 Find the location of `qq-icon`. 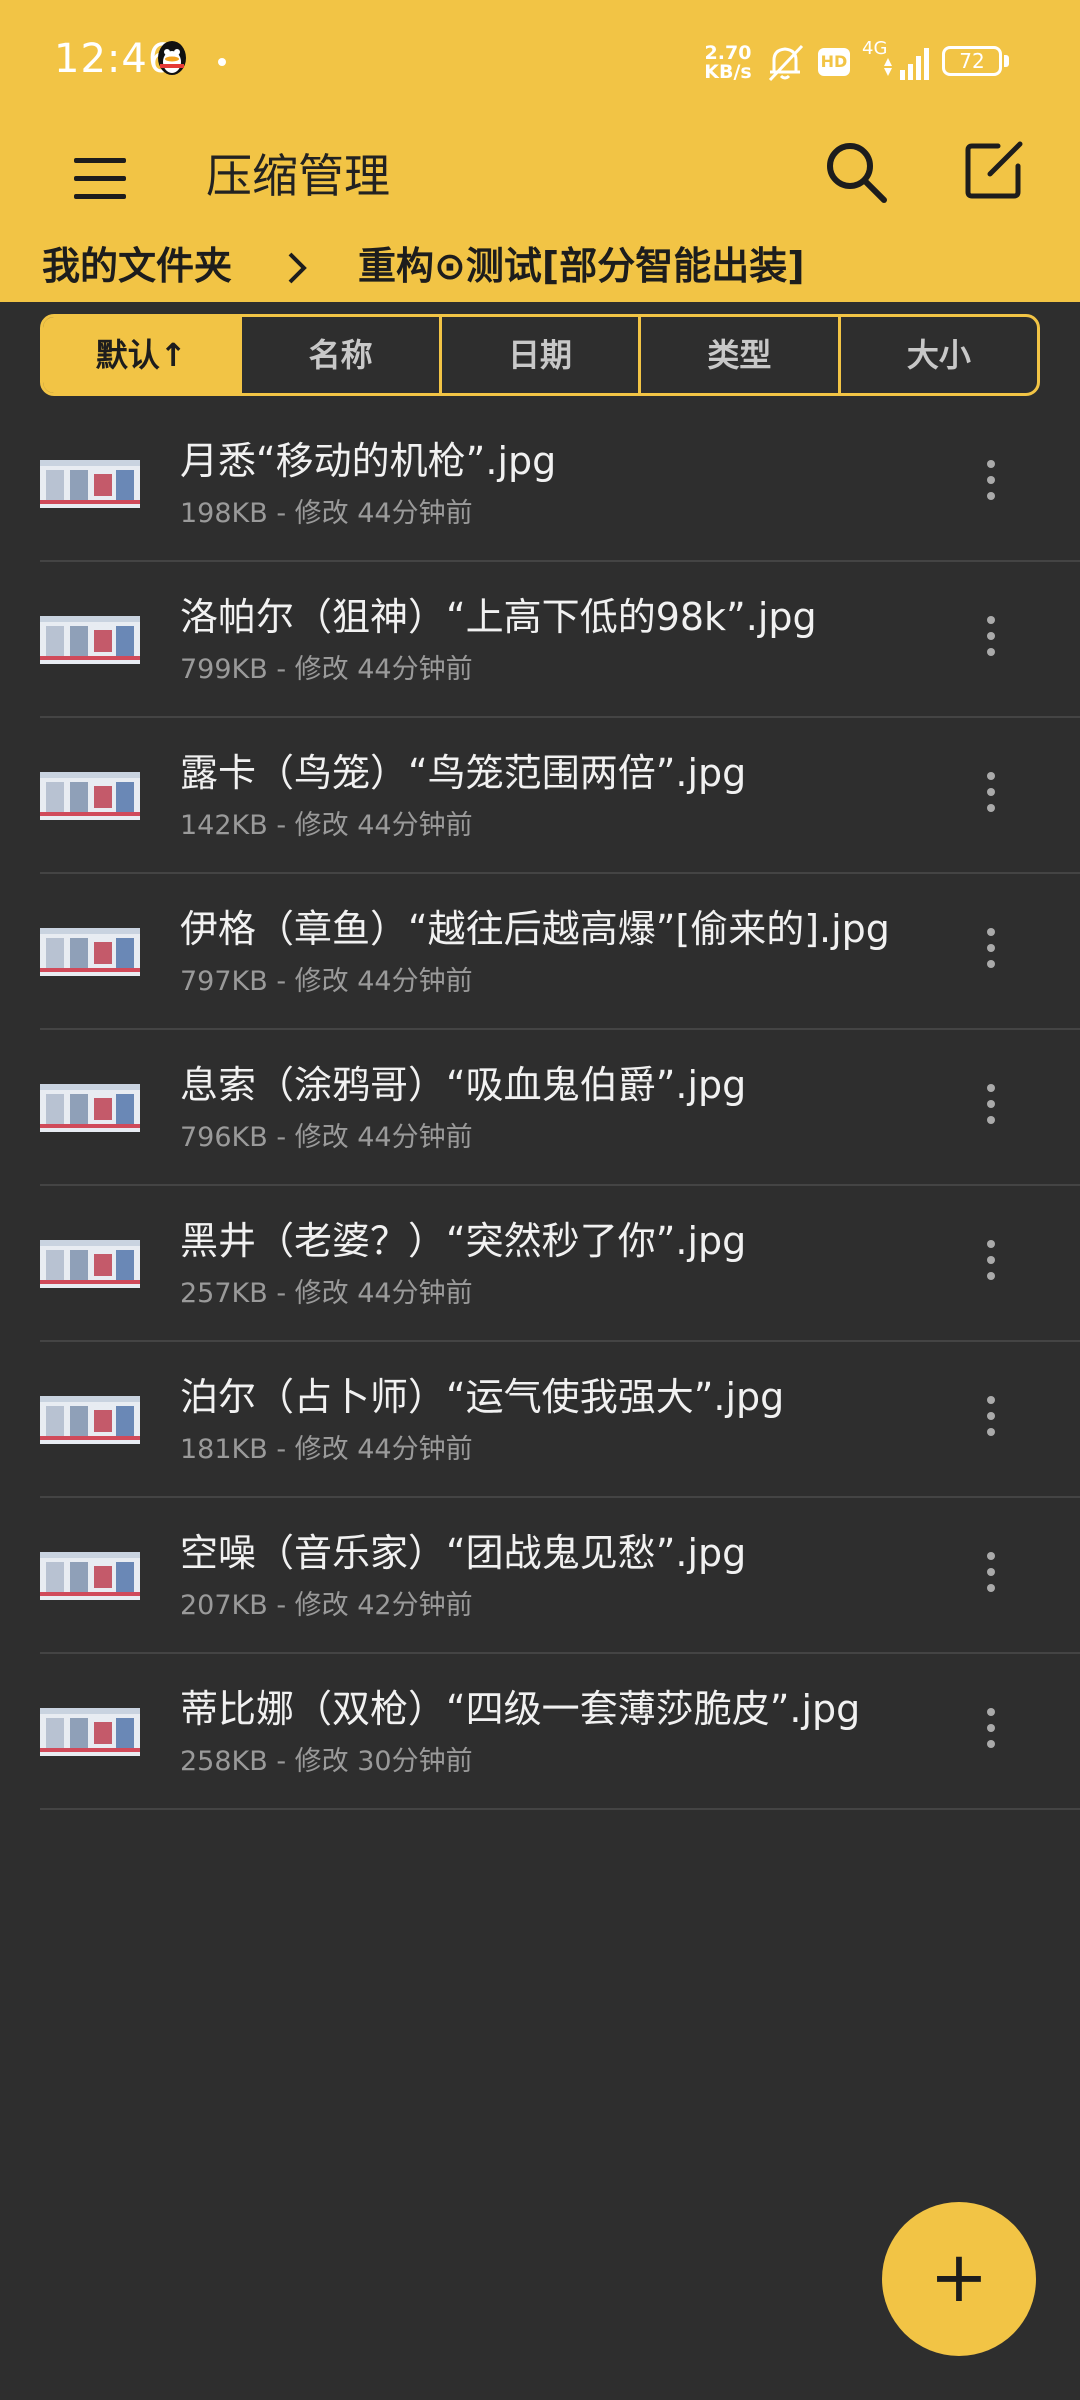

qq-icon is located at coordinates (172, 58).